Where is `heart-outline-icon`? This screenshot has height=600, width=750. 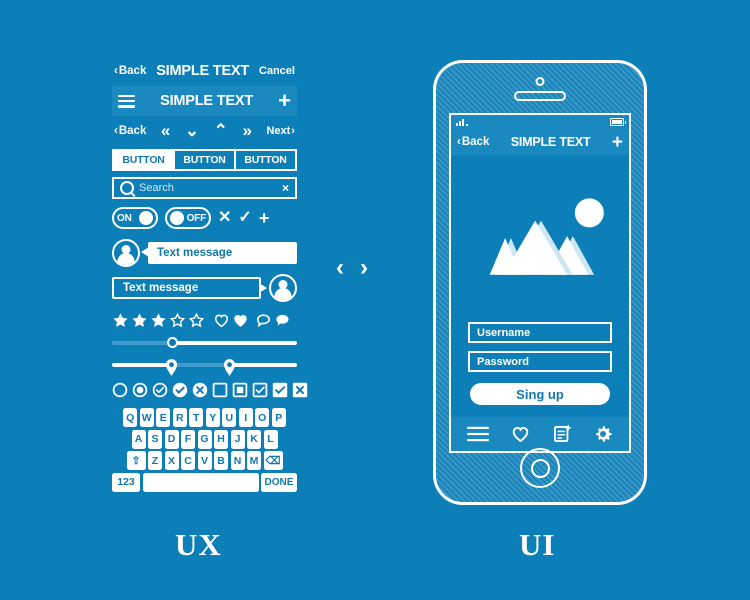
heart-outline-icon is located at coordinates (221, 320).